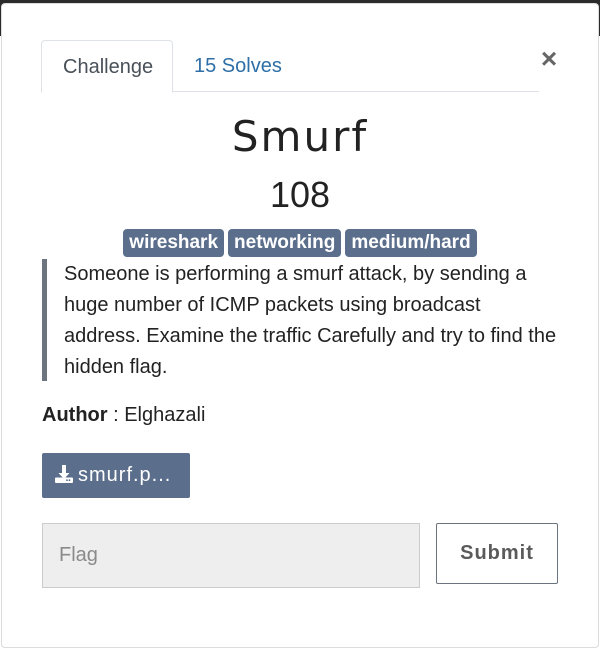 The height and width of the screenshot is (649, 600). I want to click on challenge-name: Smurf, so click(300, 136).